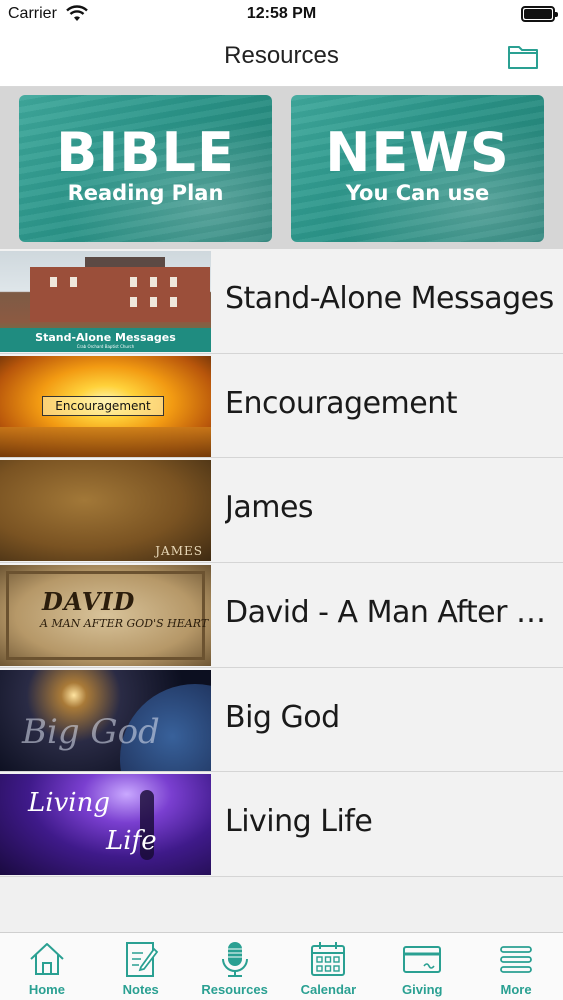 Image resolution: width=563 pixels, height=1000 pixels. What do you see at coordinates (341, 403) in the screenshot?
I see `list-item-label: Encouragement` at bounding box center [341, 403].